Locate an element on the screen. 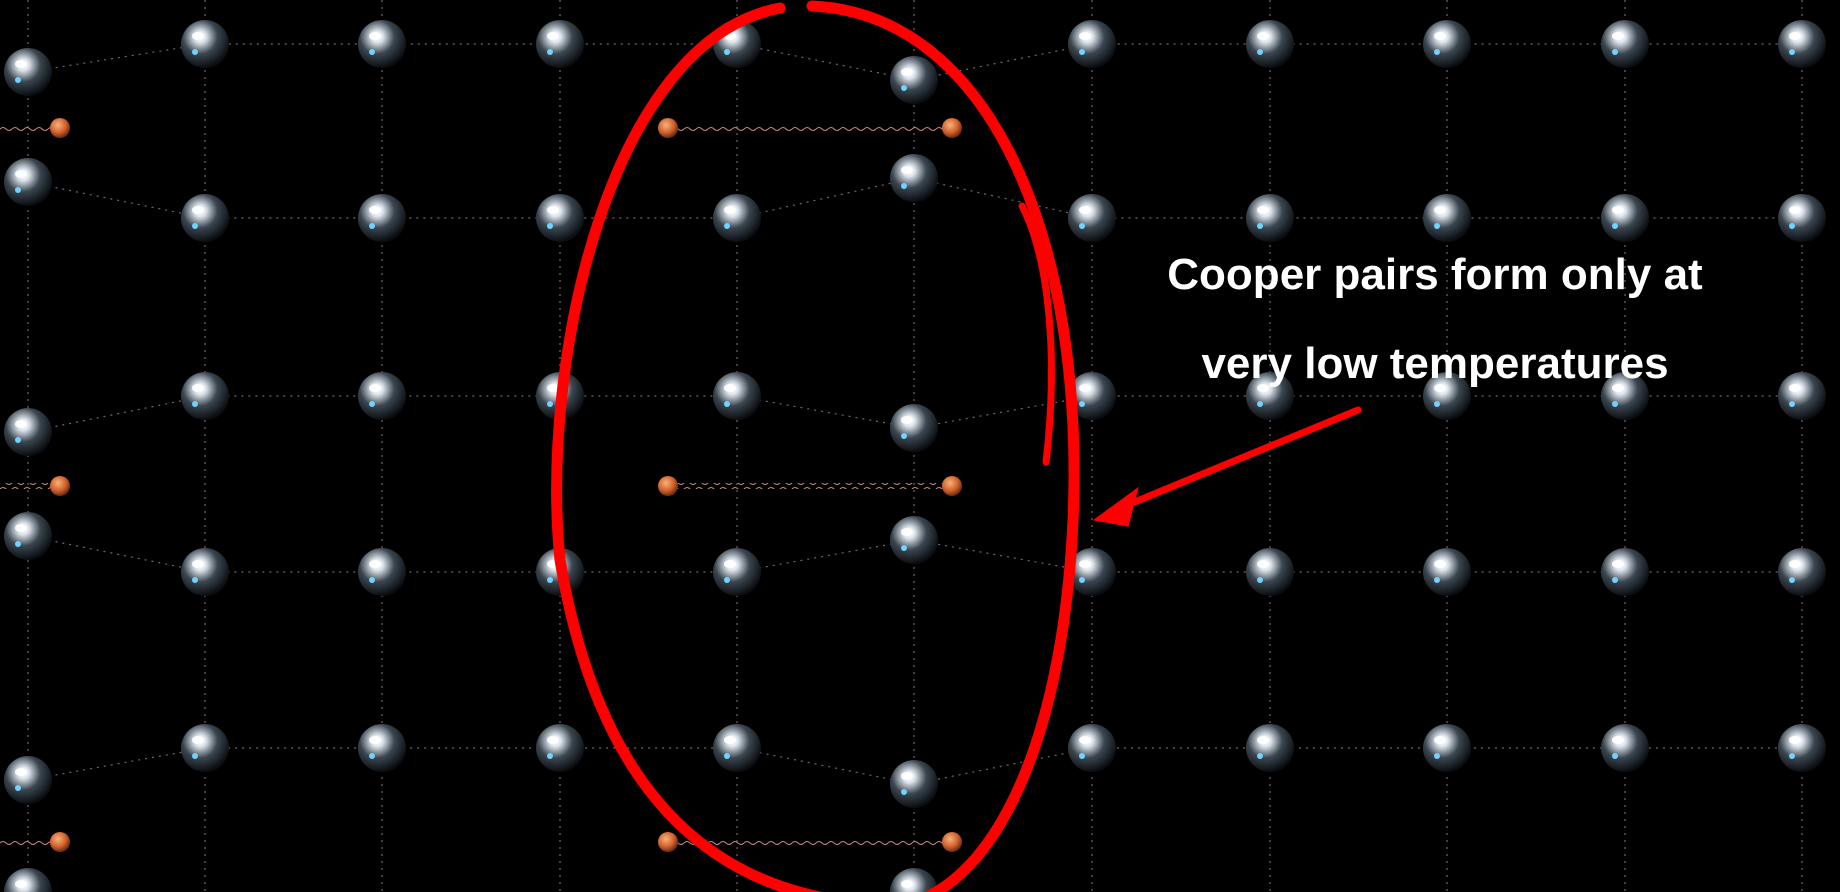  caption-line-2: very low temperatures is located at coordinates (1435, 363).